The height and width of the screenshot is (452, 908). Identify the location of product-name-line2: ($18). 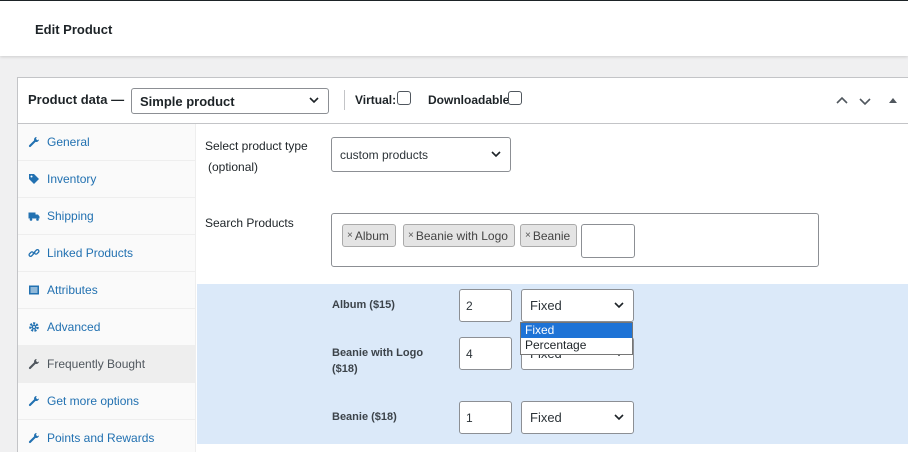
(345, 369).